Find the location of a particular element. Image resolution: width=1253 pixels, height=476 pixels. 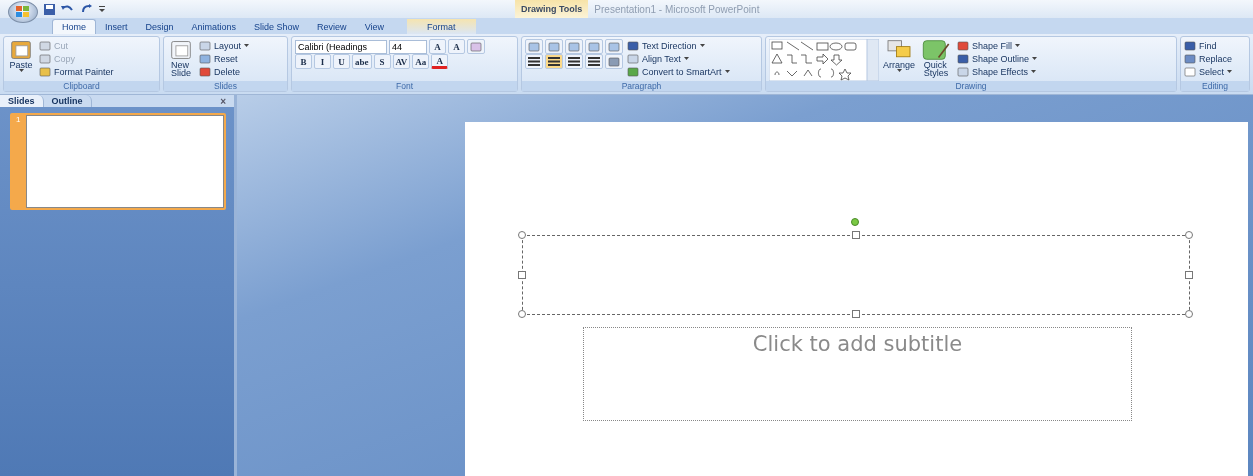

format-button: Aa is located at coordinates (421, 61).